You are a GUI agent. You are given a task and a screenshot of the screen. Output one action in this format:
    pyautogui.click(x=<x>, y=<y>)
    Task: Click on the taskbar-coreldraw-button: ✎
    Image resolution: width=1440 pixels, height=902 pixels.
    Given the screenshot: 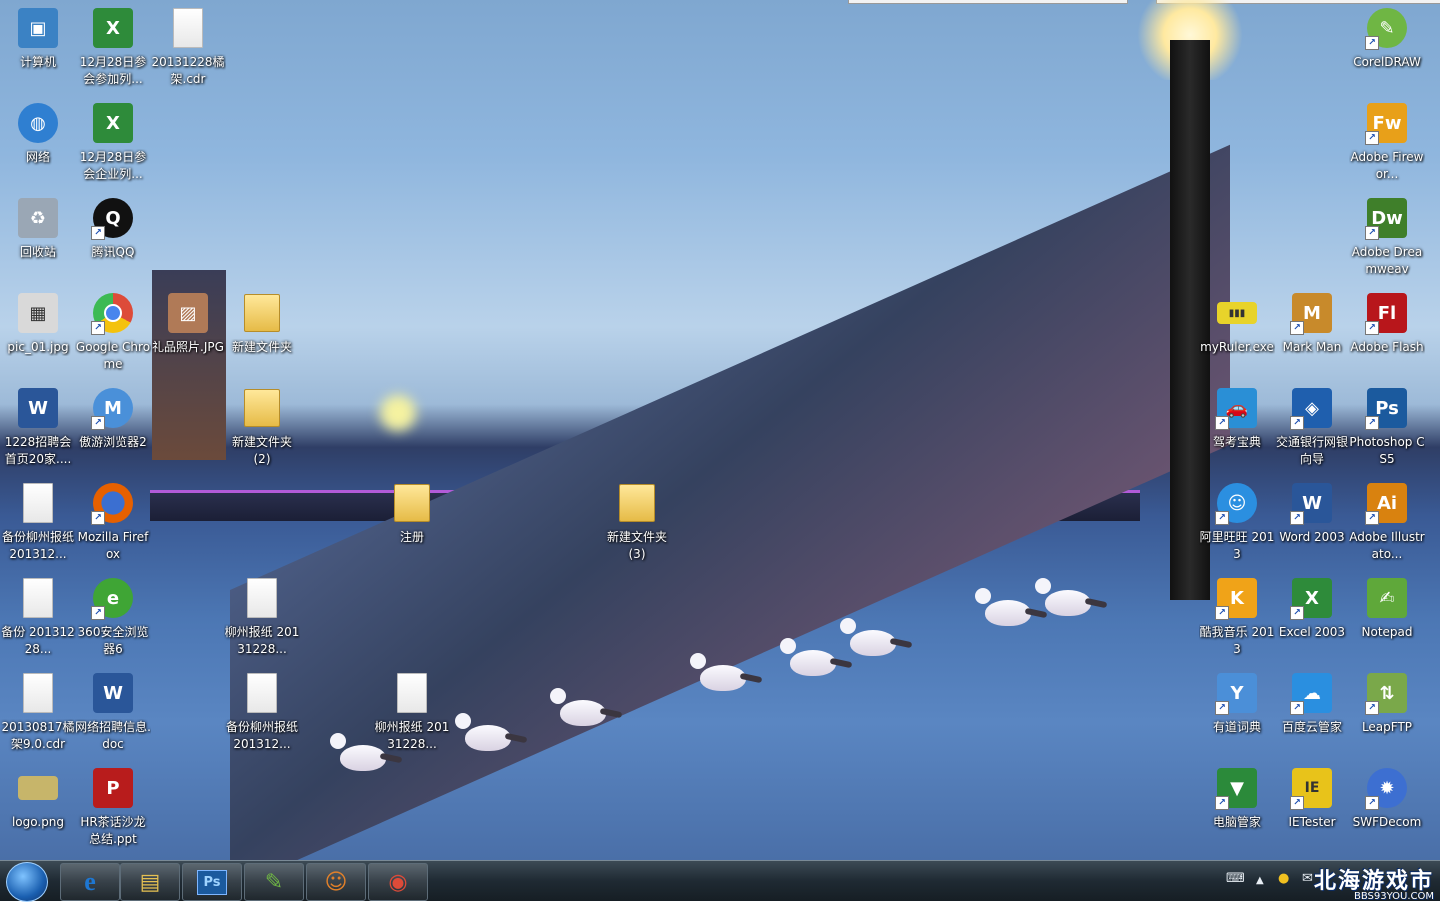 What is the action you would take?
    pyautogui.click(x=274, y=882)
    